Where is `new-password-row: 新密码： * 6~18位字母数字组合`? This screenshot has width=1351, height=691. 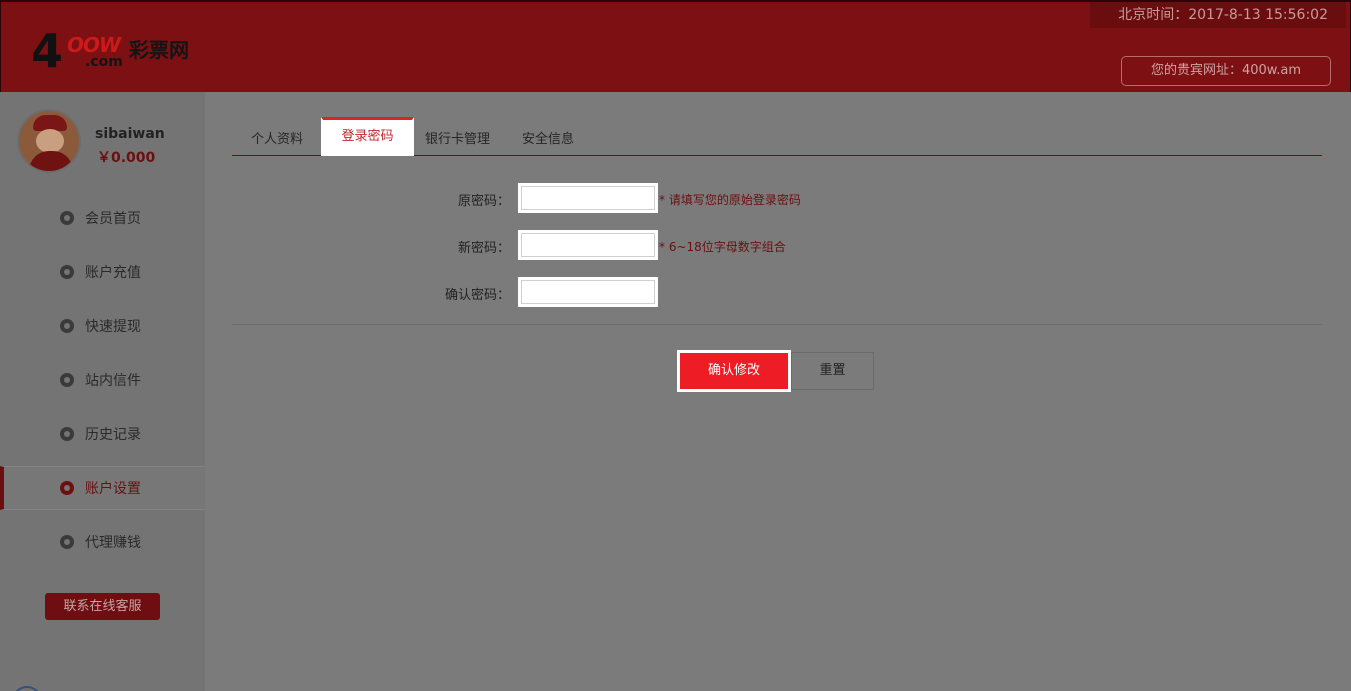
new-password-row: 新密码： * 6~18位字母数字组合 is located at coordinates (778, 245).